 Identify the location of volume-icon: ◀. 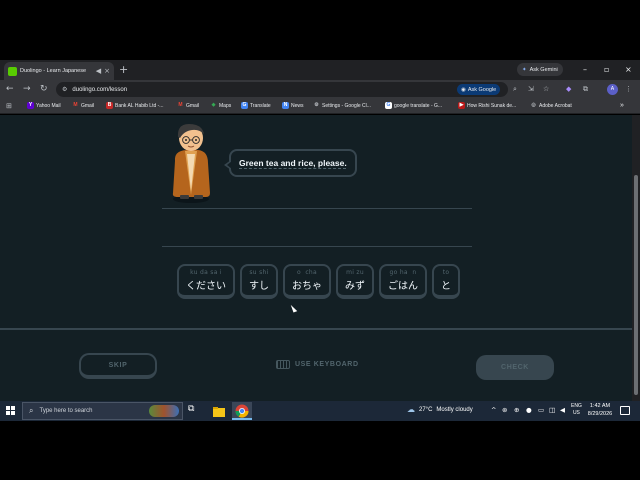
(562, 410).